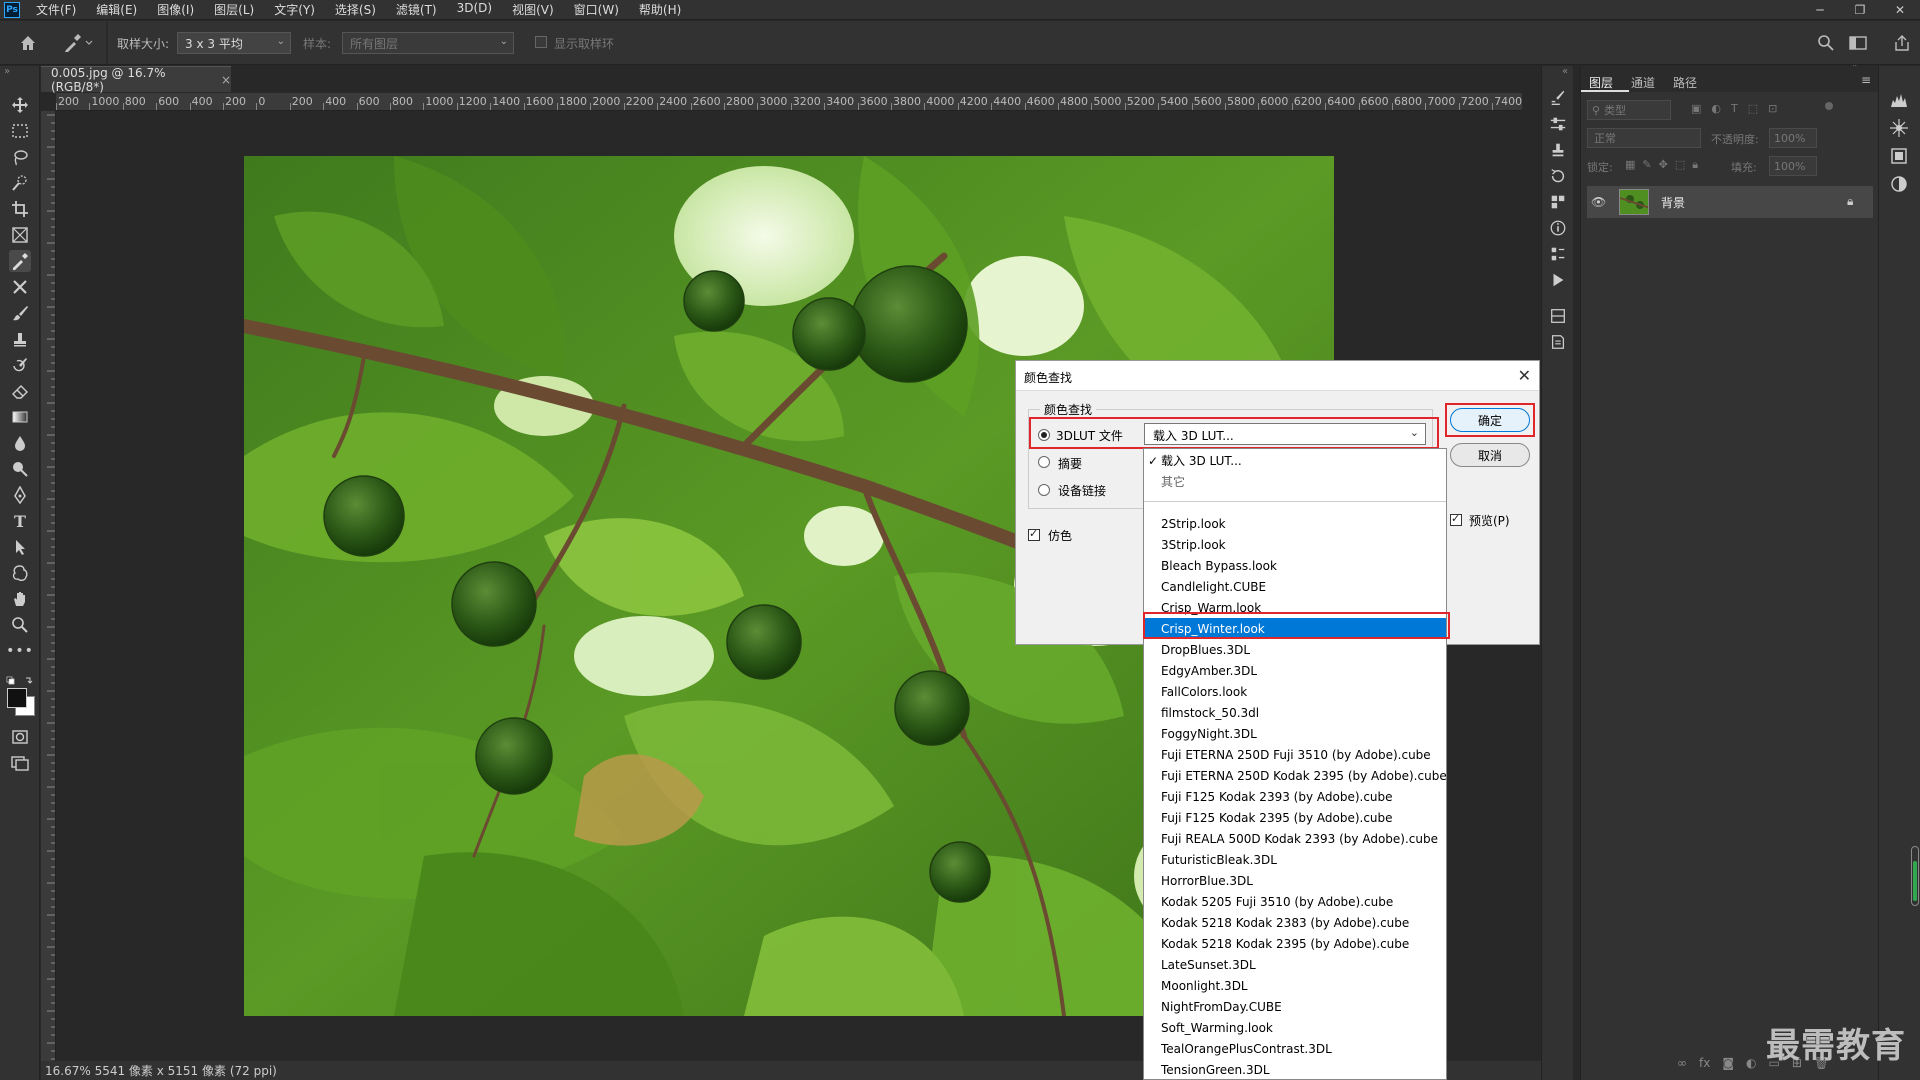 This screenshot has height=1080, width=1920. I want to click on lut-option-top-1: 其它, so click(1295, 481).